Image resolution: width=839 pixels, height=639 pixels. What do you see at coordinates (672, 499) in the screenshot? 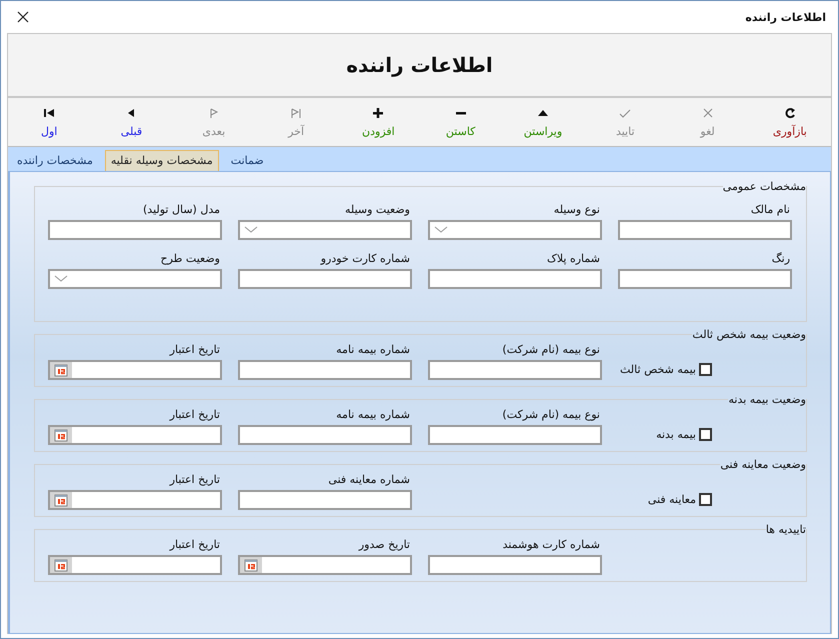
I see `checkbox-label: معاینه فنی` at bounding box center [672, 499].